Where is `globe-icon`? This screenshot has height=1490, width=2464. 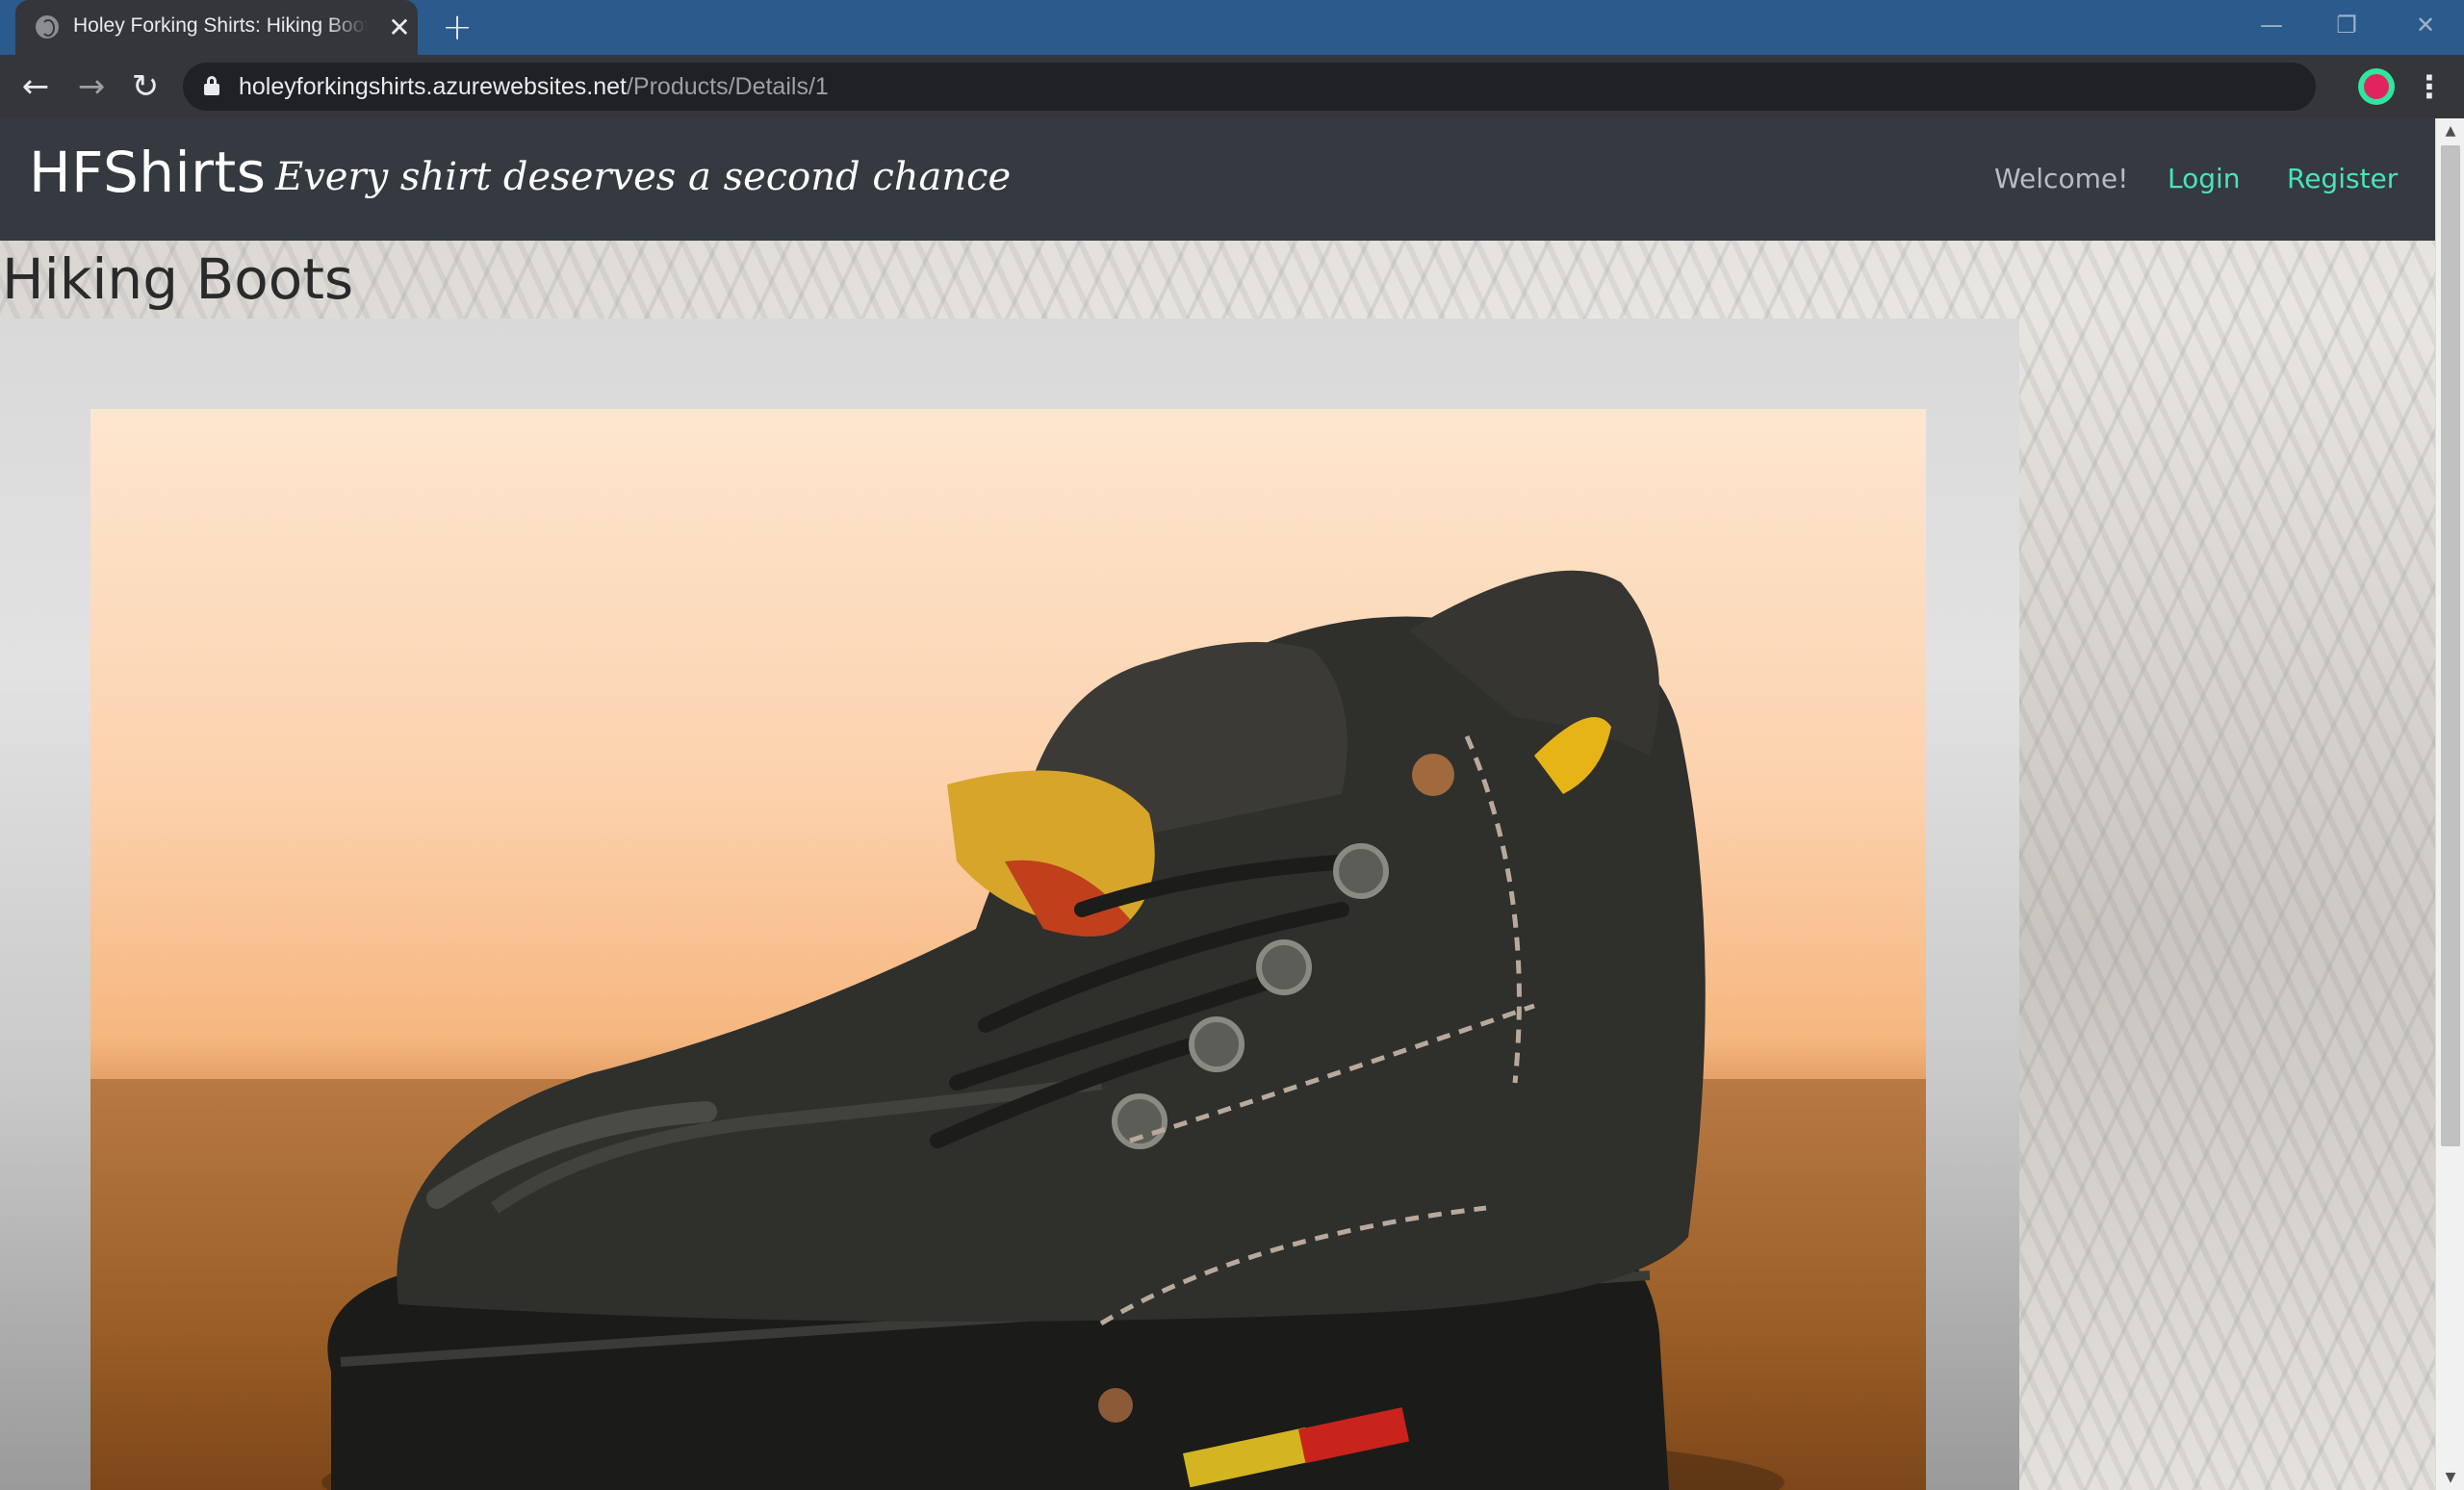 globe-icon is located at coordinates (47, 27).